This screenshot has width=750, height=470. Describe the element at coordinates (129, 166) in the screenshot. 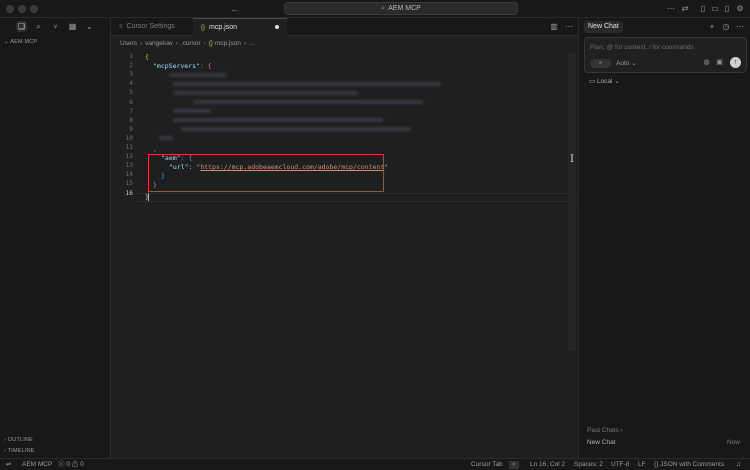

I see `line-number: 13` at that location.